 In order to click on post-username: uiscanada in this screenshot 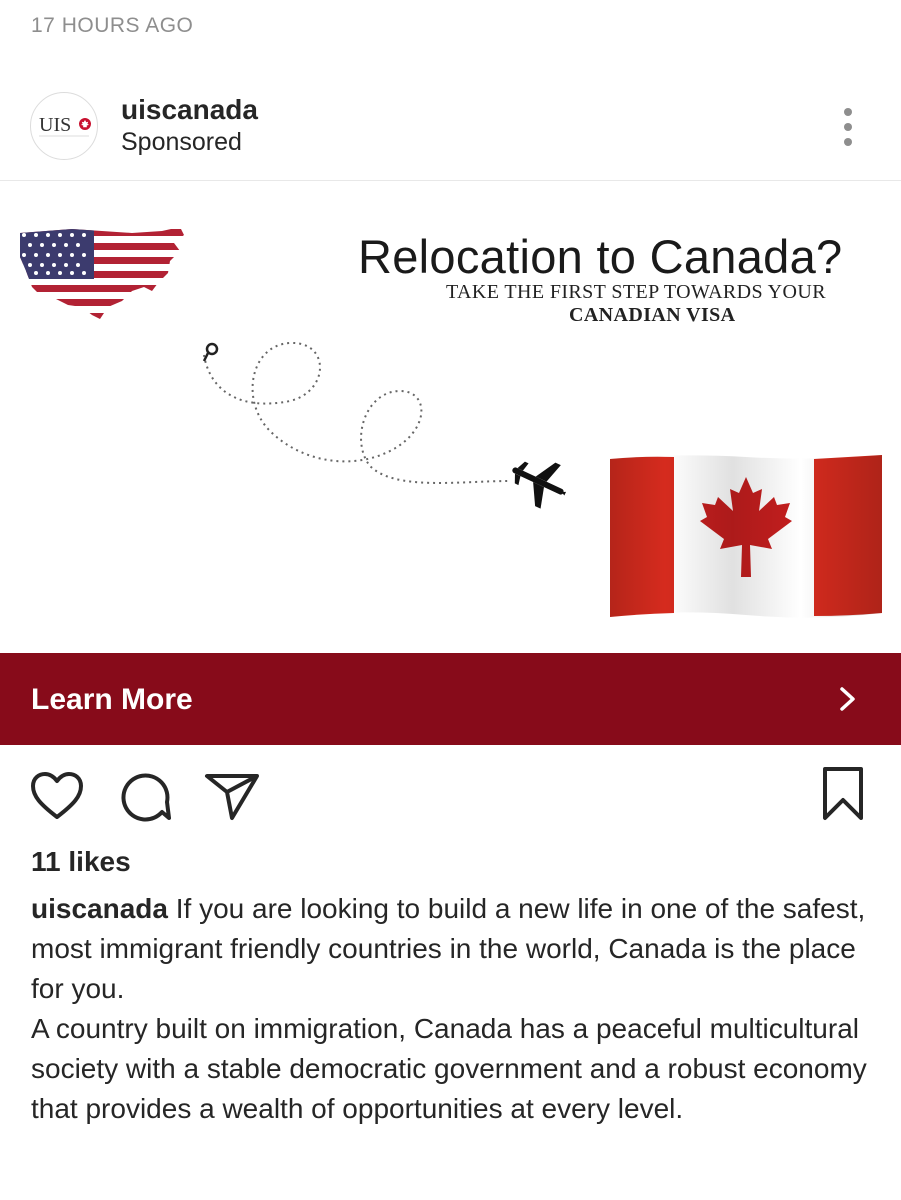, I will do `click(189, 110)`.